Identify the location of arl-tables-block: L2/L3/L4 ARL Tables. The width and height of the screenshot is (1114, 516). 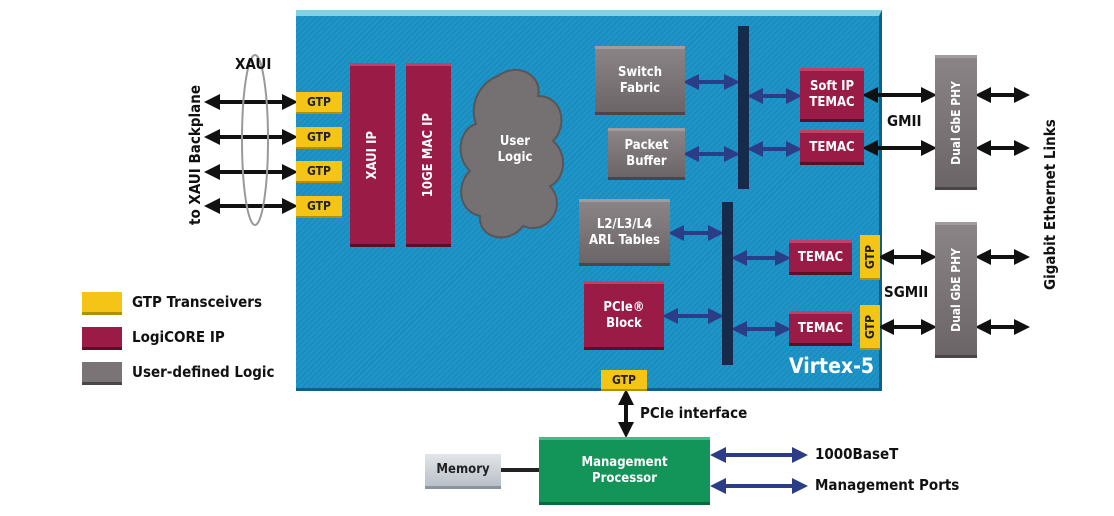
(624, 232).